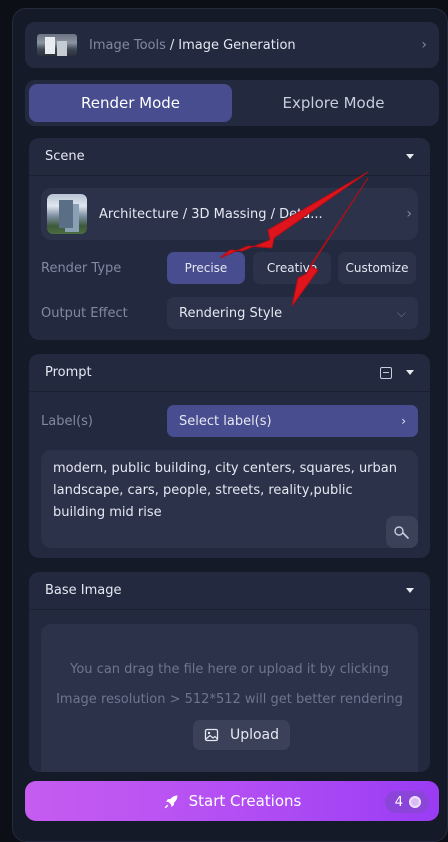 Image resolution: width=448 pixels, height=842 pixels. I want to click on select-labels-text: Select label(s), so click(225, 421).